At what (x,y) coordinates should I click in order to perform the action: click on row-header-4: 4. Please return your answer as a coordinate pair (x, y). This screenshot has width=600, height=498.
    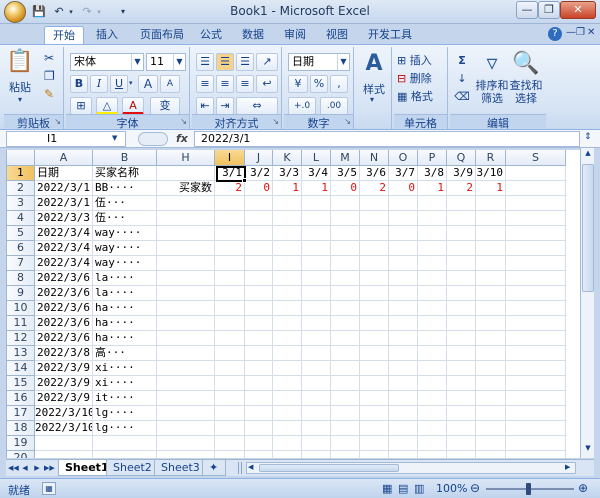
    Looking at the image, I should click on (21, 218).